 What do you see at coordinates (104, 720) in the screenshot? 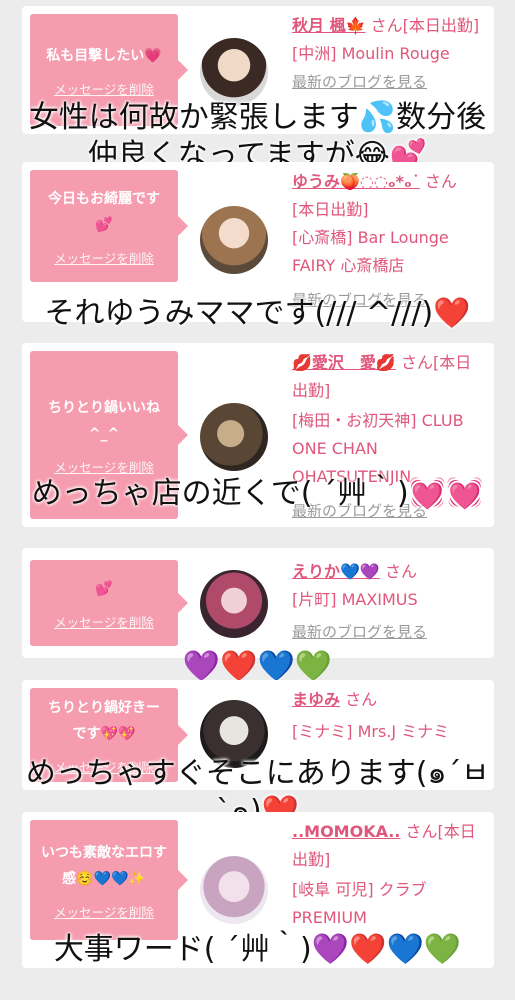
I see `message-text: ちりとり鍋好きーです💖💖` at bounding box center [104, 720].